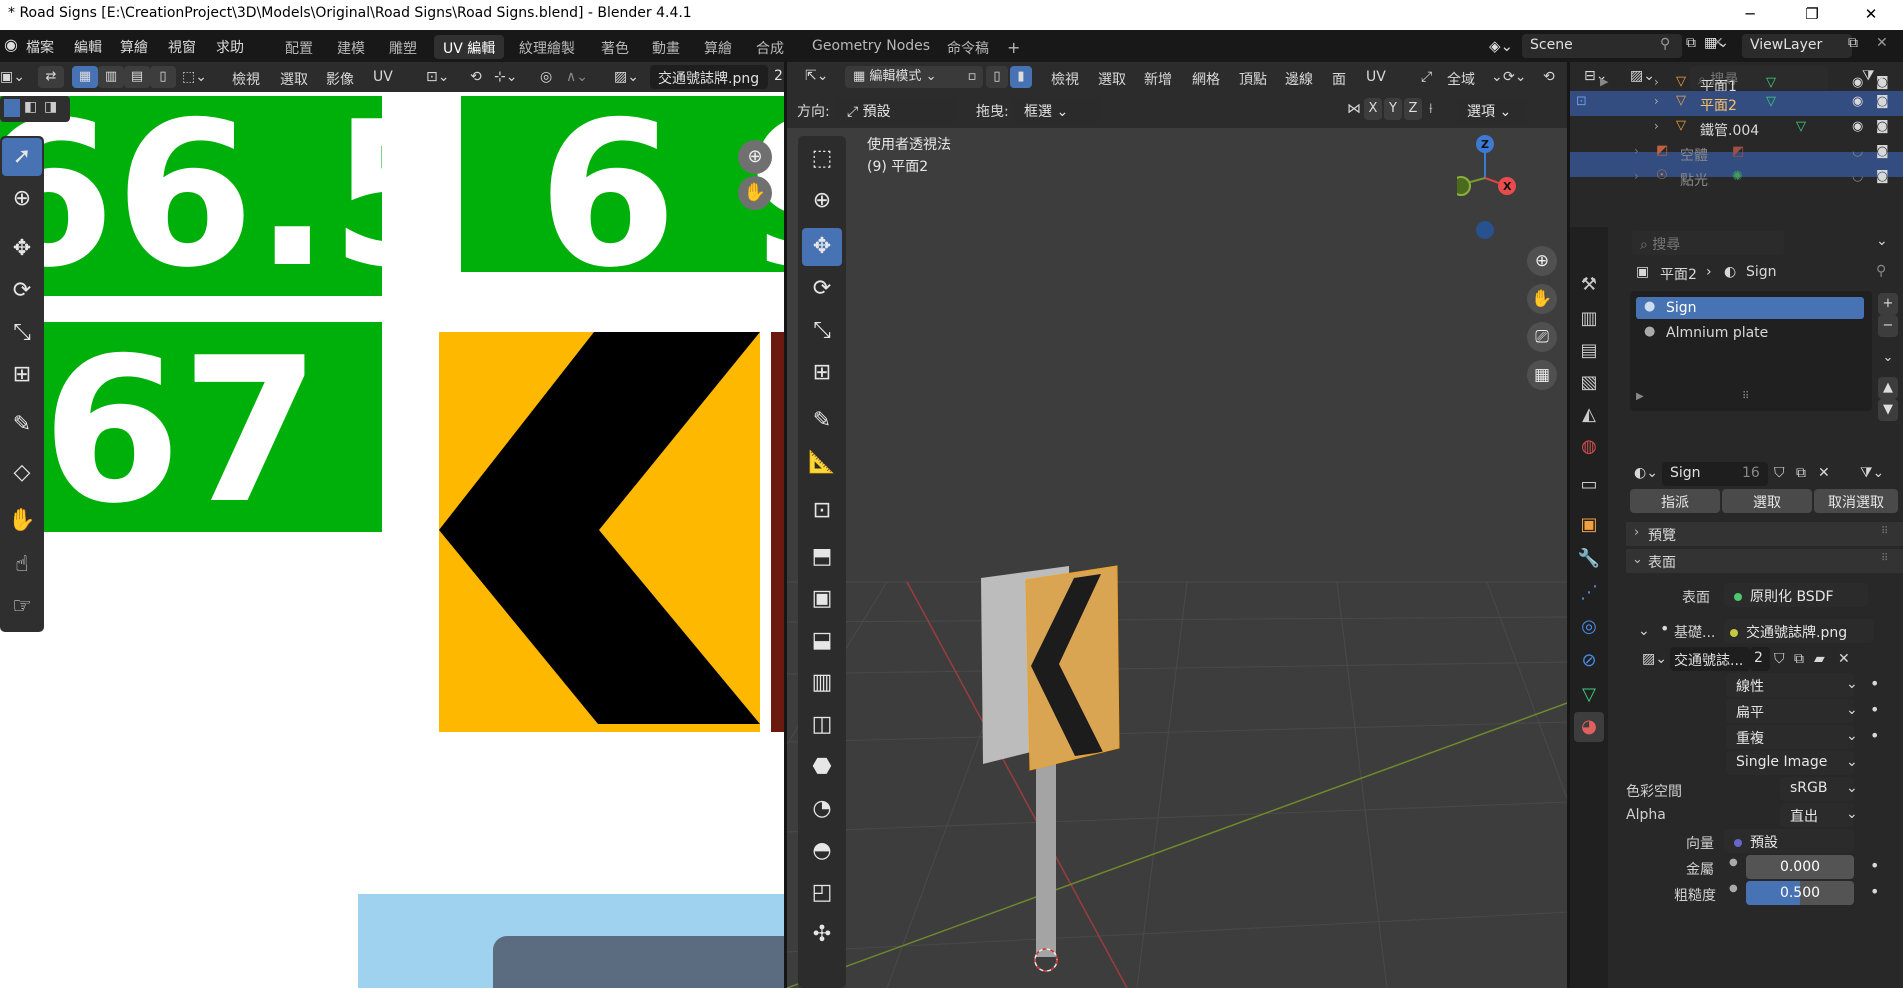 The image size is (1903, 988). Describe the element at coordinates (22, 375) in the screenshot. I see `transform-tool-icon: ⊞` at that location.